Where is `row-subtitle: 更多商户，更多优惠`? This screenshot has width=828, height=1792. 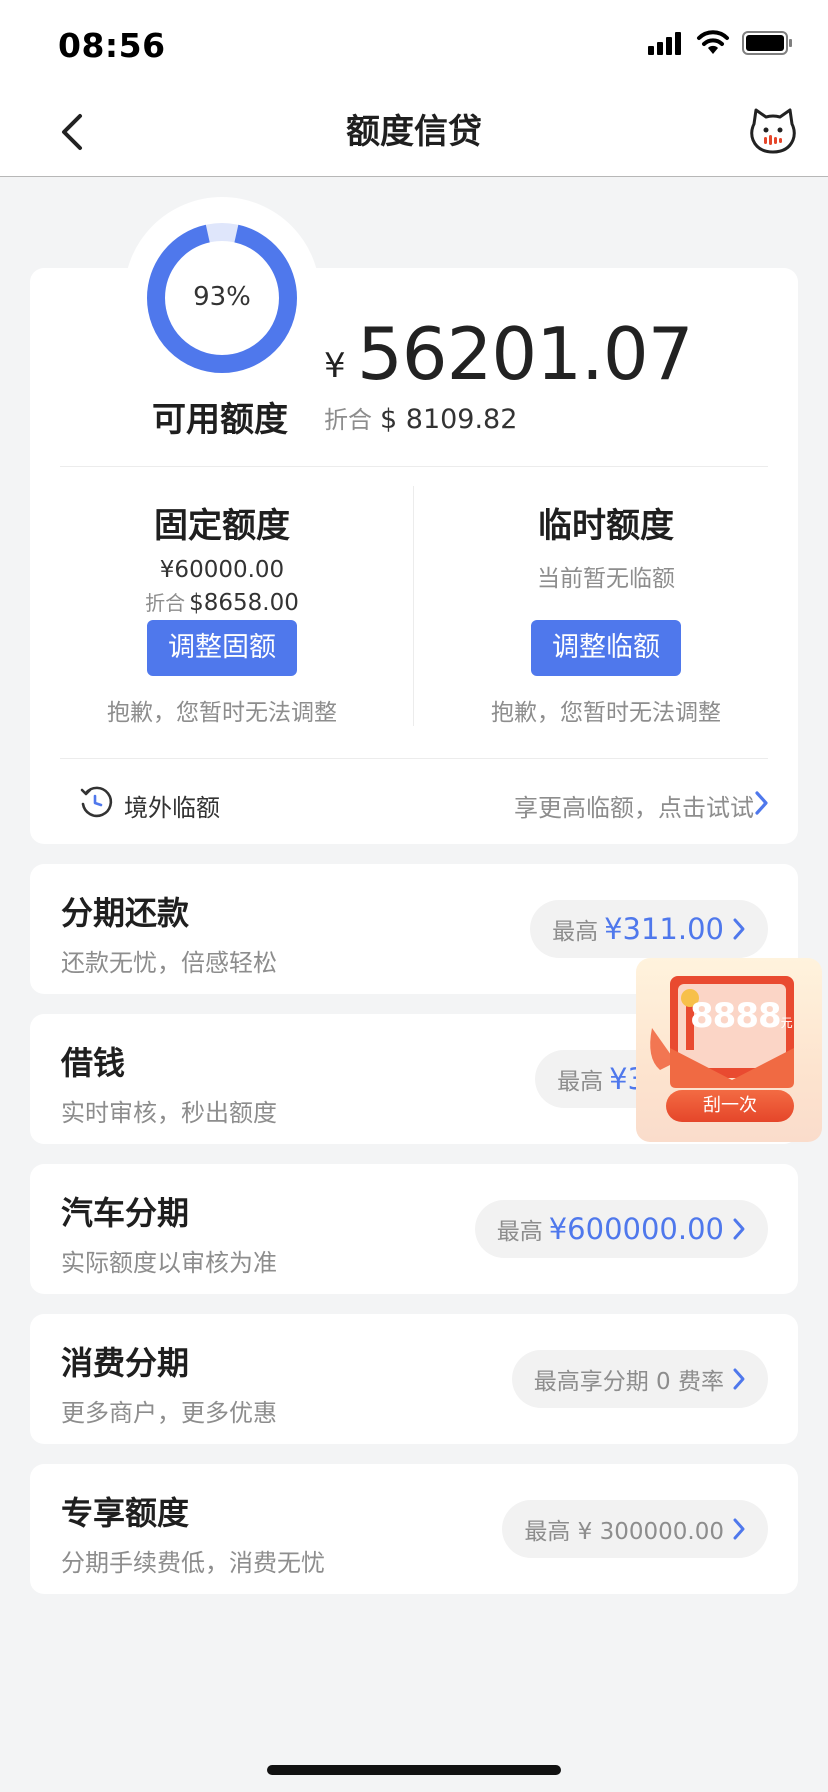 row-subtitle: 更多商户，更多优惠 is located at coordinates (169, 1413).